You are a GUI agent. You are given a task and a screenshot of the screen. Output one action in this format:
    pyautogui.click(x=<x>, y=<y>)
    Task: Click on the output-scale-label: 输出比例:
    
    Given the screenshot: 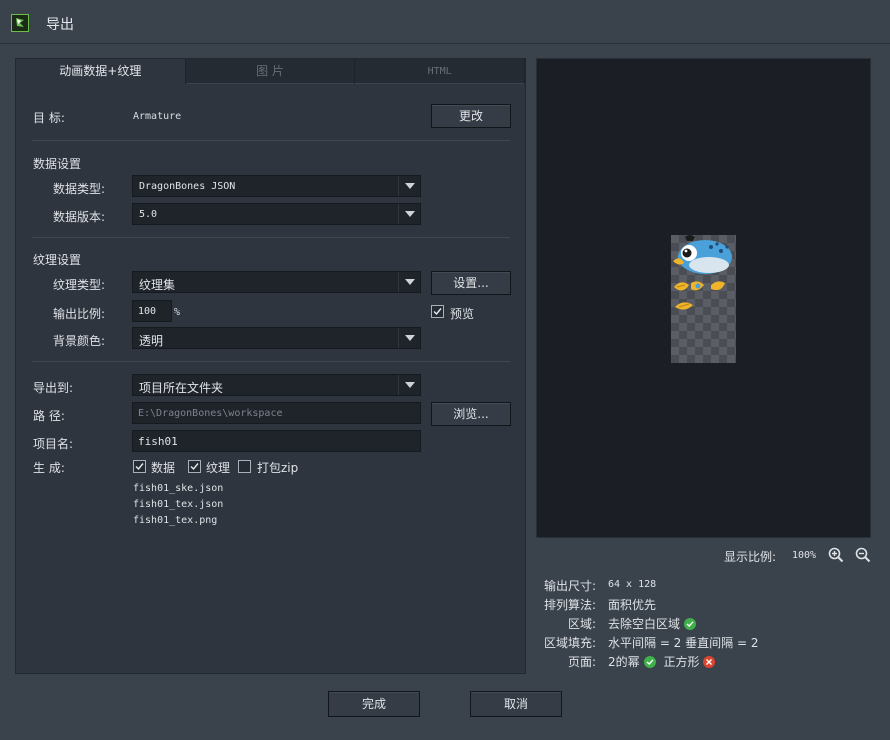 What is the action you would take?
    pyautogui.click(x=79, y=314)
    